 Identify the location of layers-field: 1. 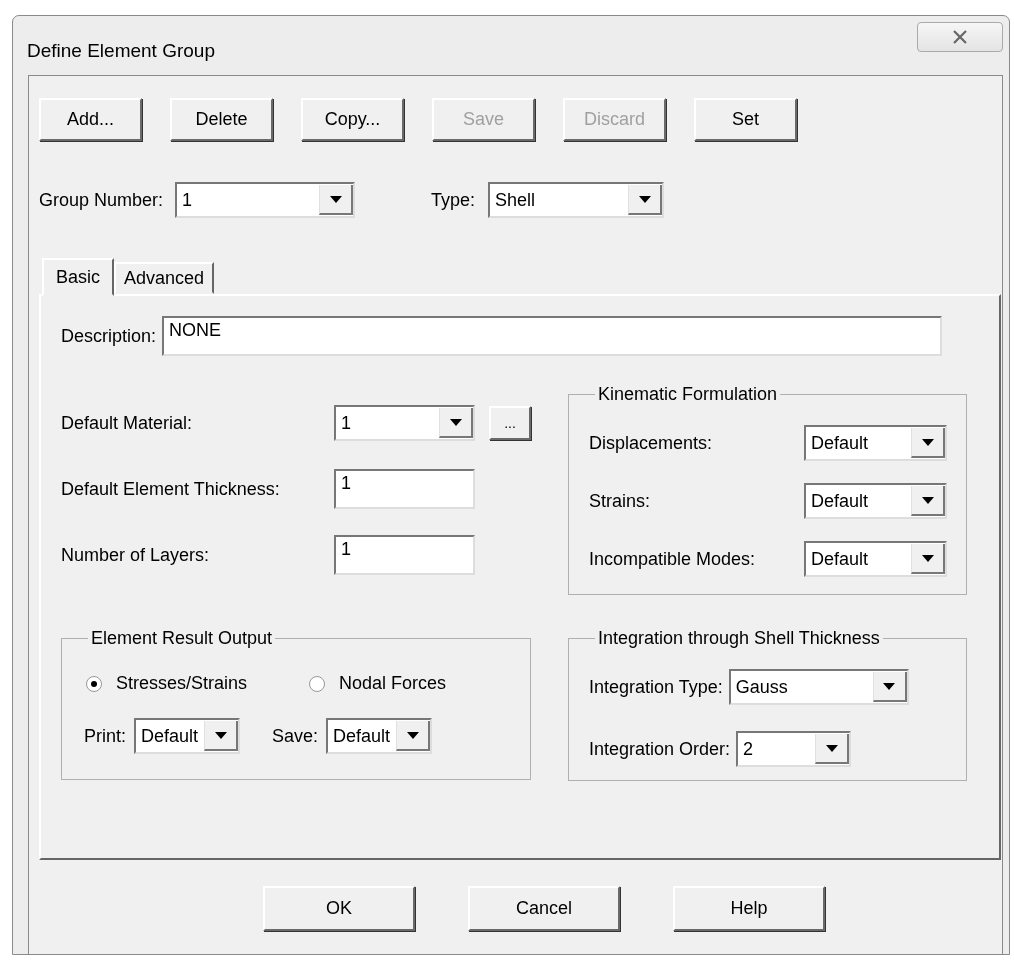
(404, 555).